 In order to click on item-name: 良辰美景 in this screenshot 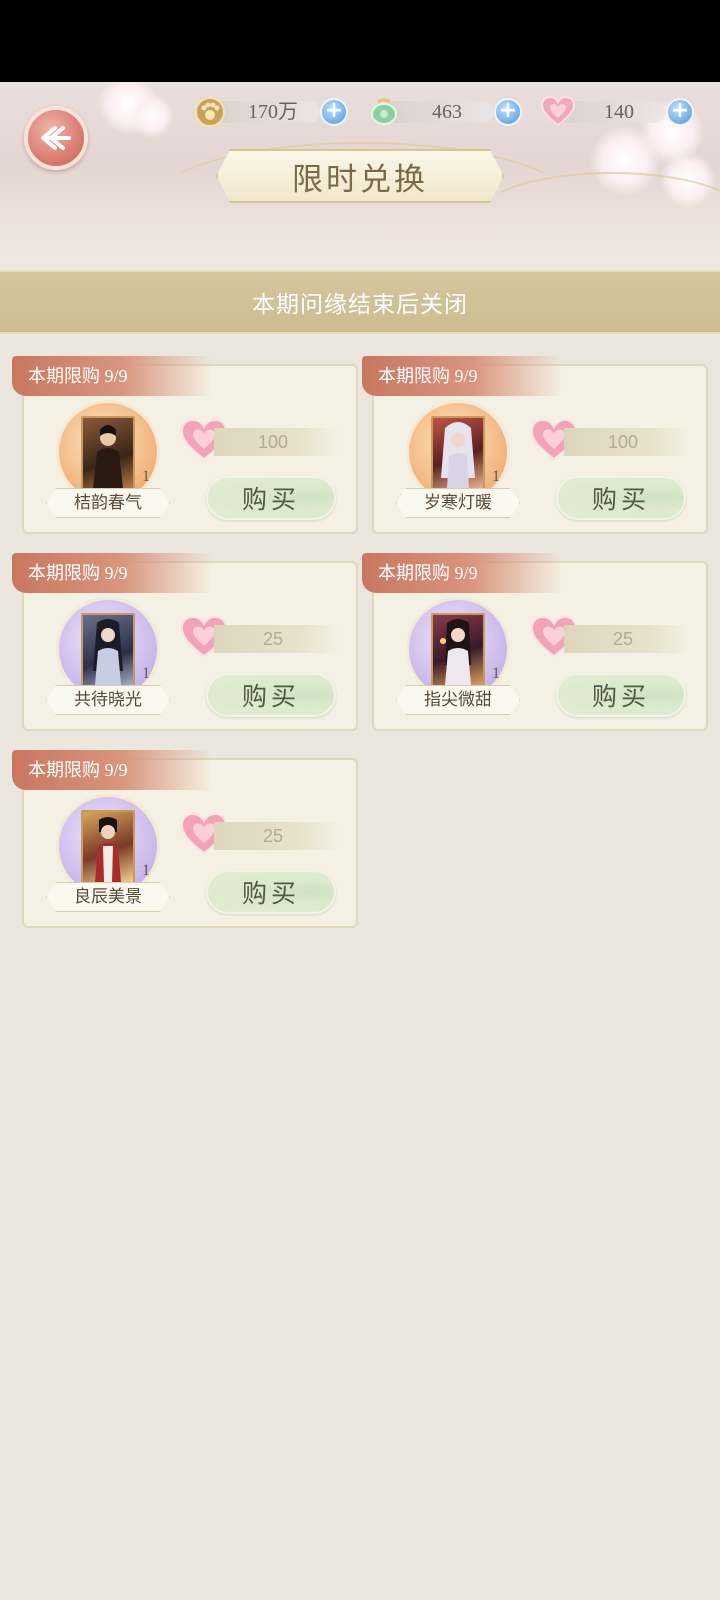, I will do `click(108, 897)`.